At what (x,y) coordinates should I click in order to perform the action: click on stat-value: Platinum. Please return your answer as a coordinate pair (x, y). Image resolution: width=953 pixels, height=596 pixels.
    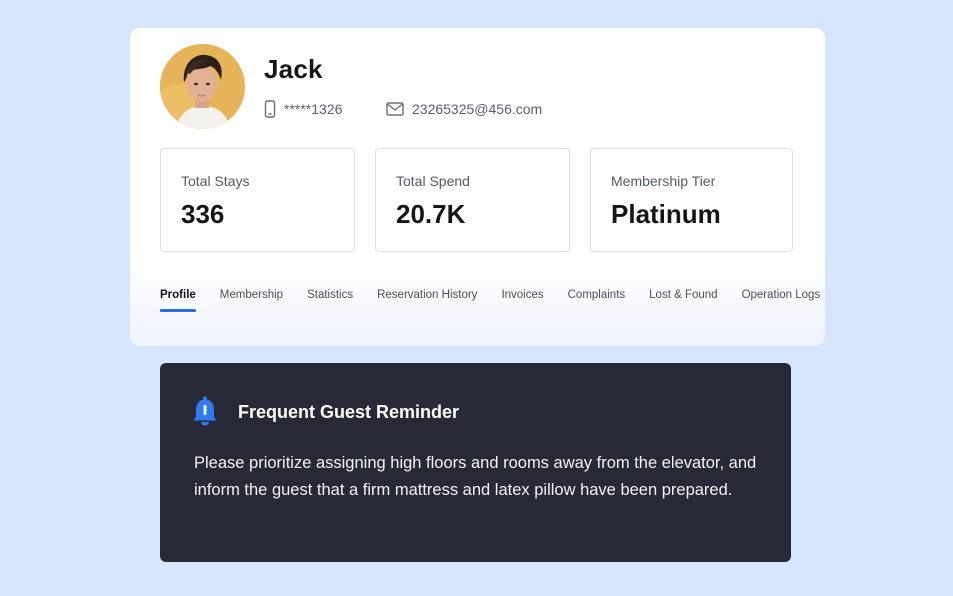
    Looking at the image, I should click on (666, 214).